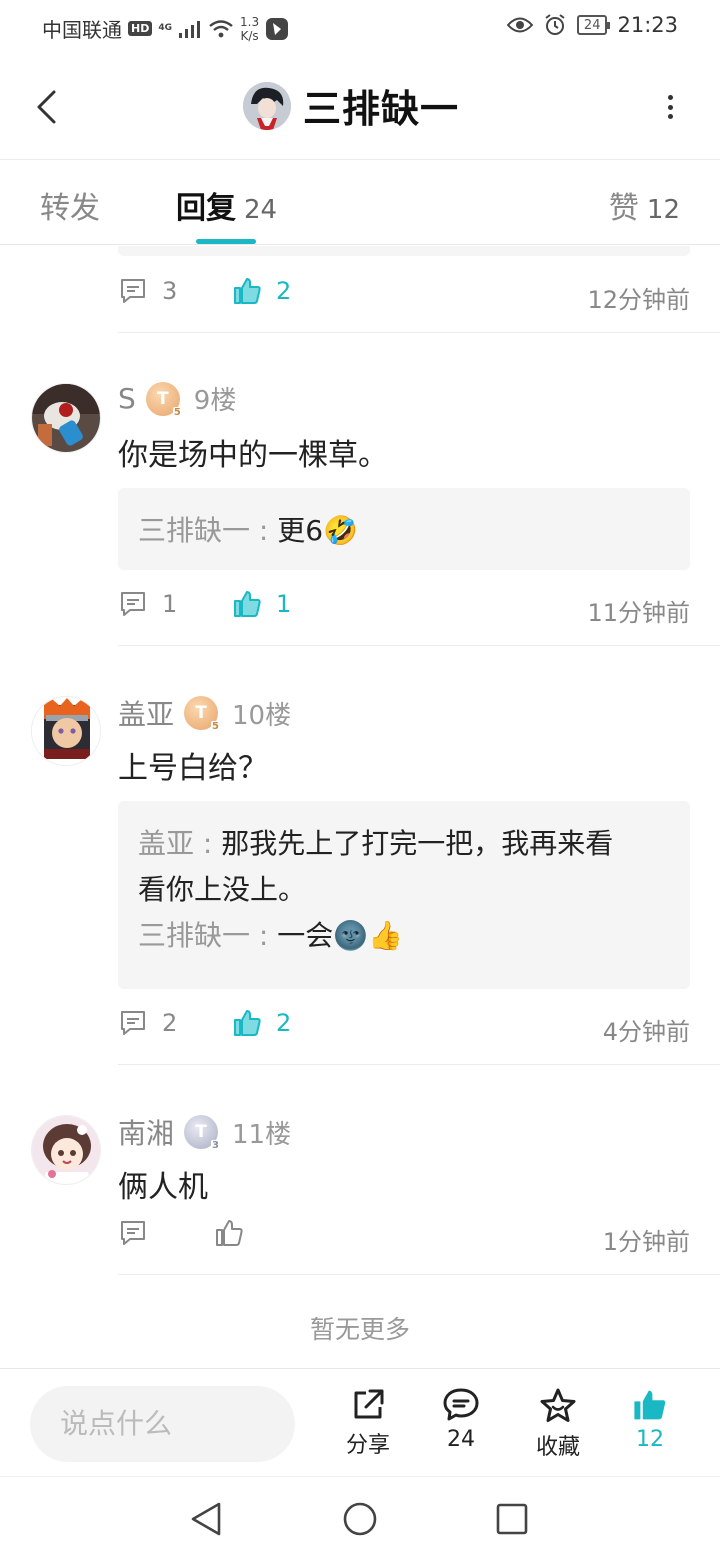 The width and height of the screenshot is (720, 1560). I want to click on sub-reply: 三排缺一 : 更6🤣, so click(404, 531).